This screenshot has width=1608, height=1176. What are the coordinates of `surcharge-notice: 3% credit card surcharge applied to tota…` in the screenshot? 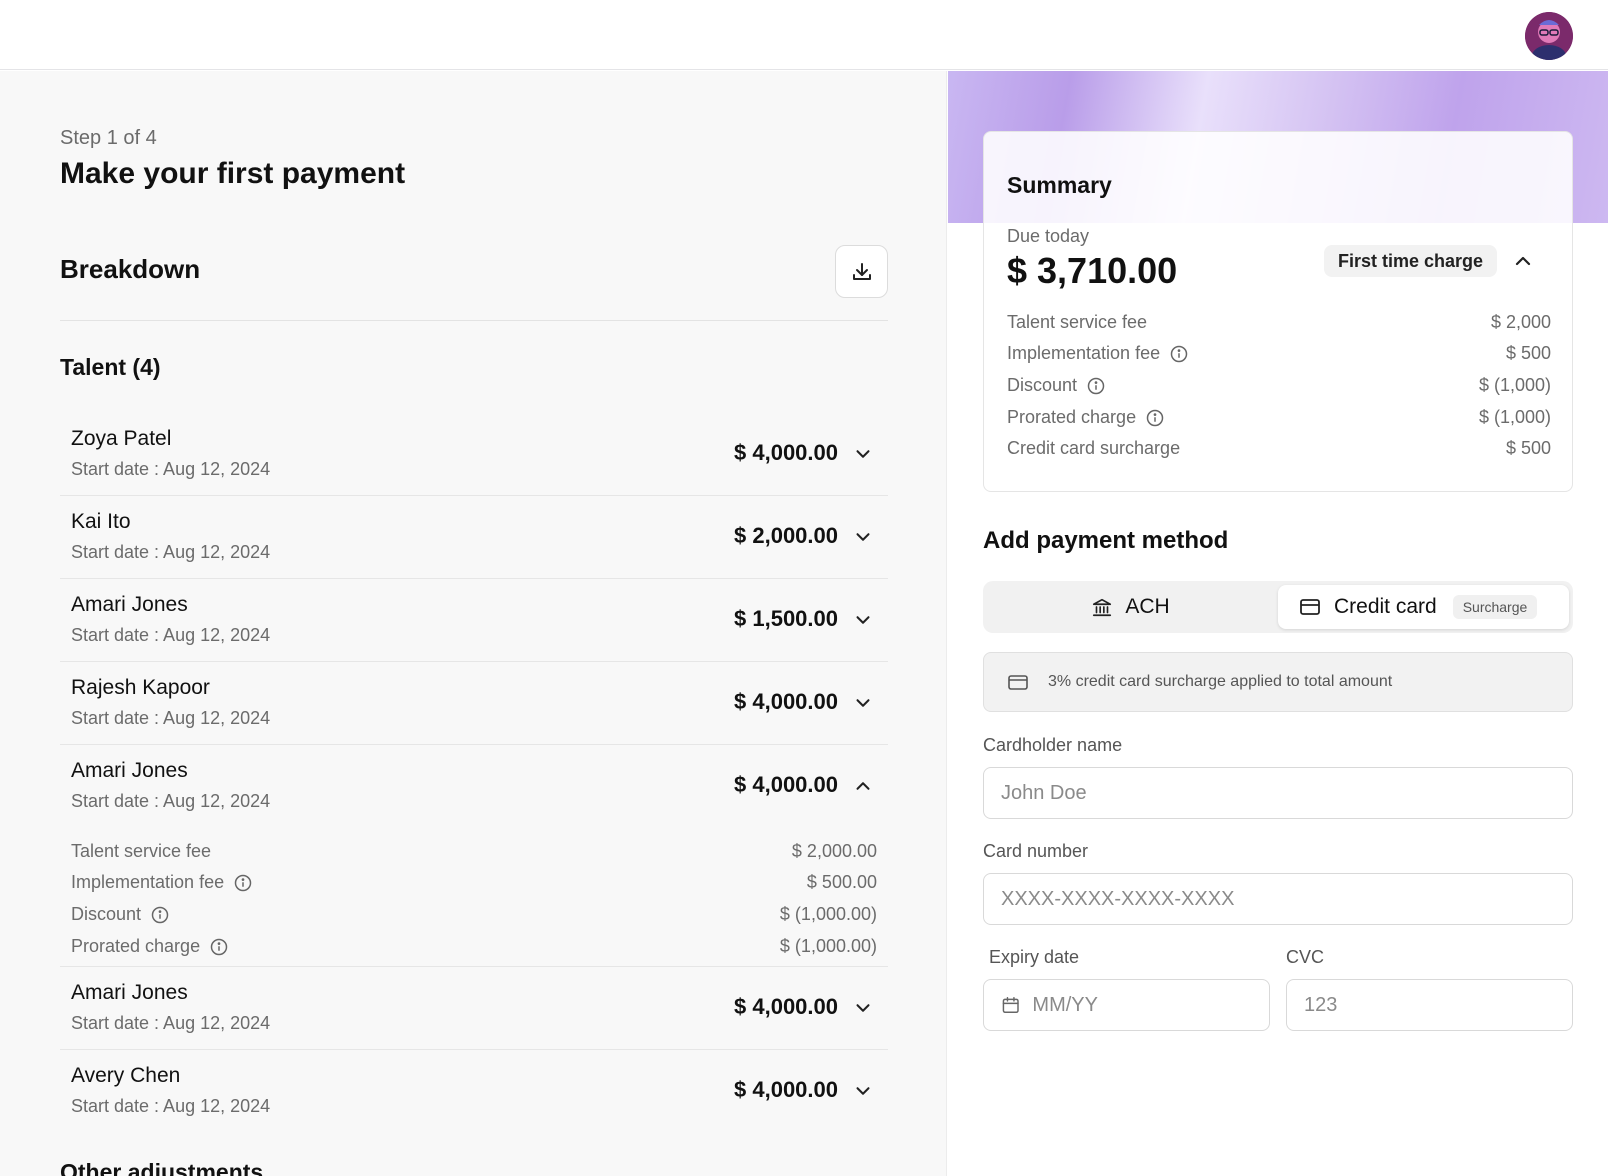 It's located at (1278, 682).